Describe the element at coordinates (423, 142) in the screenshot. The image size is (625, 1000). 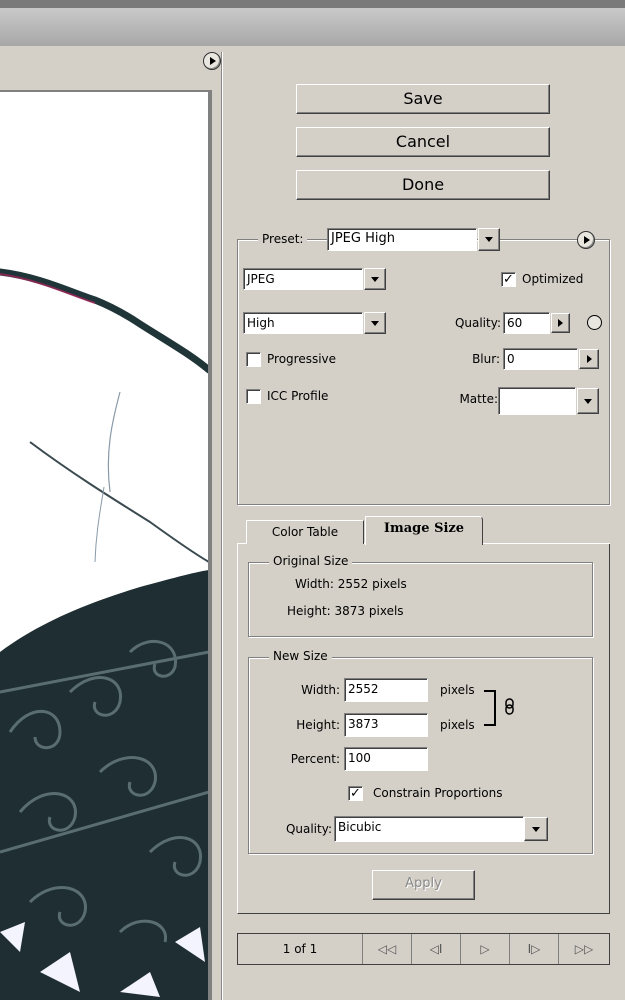
I see `cancel-button: Cancel` at that location.